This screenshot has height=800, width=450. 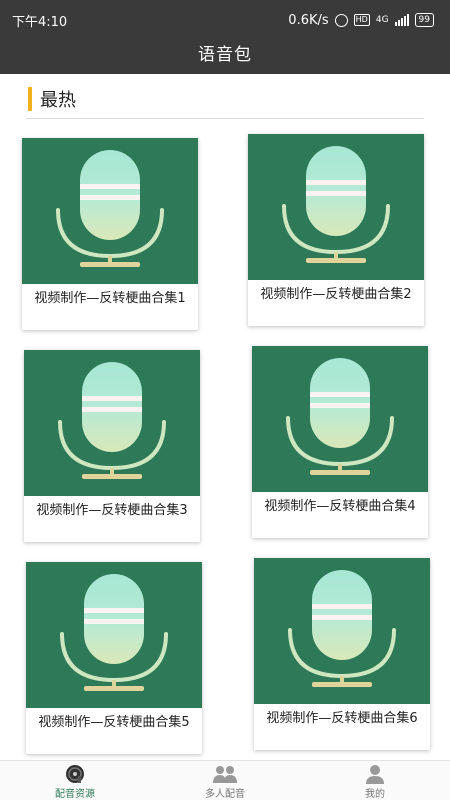 I want to click on nav-dubbing-resources: 配音资源, so click(x=75, y=780).